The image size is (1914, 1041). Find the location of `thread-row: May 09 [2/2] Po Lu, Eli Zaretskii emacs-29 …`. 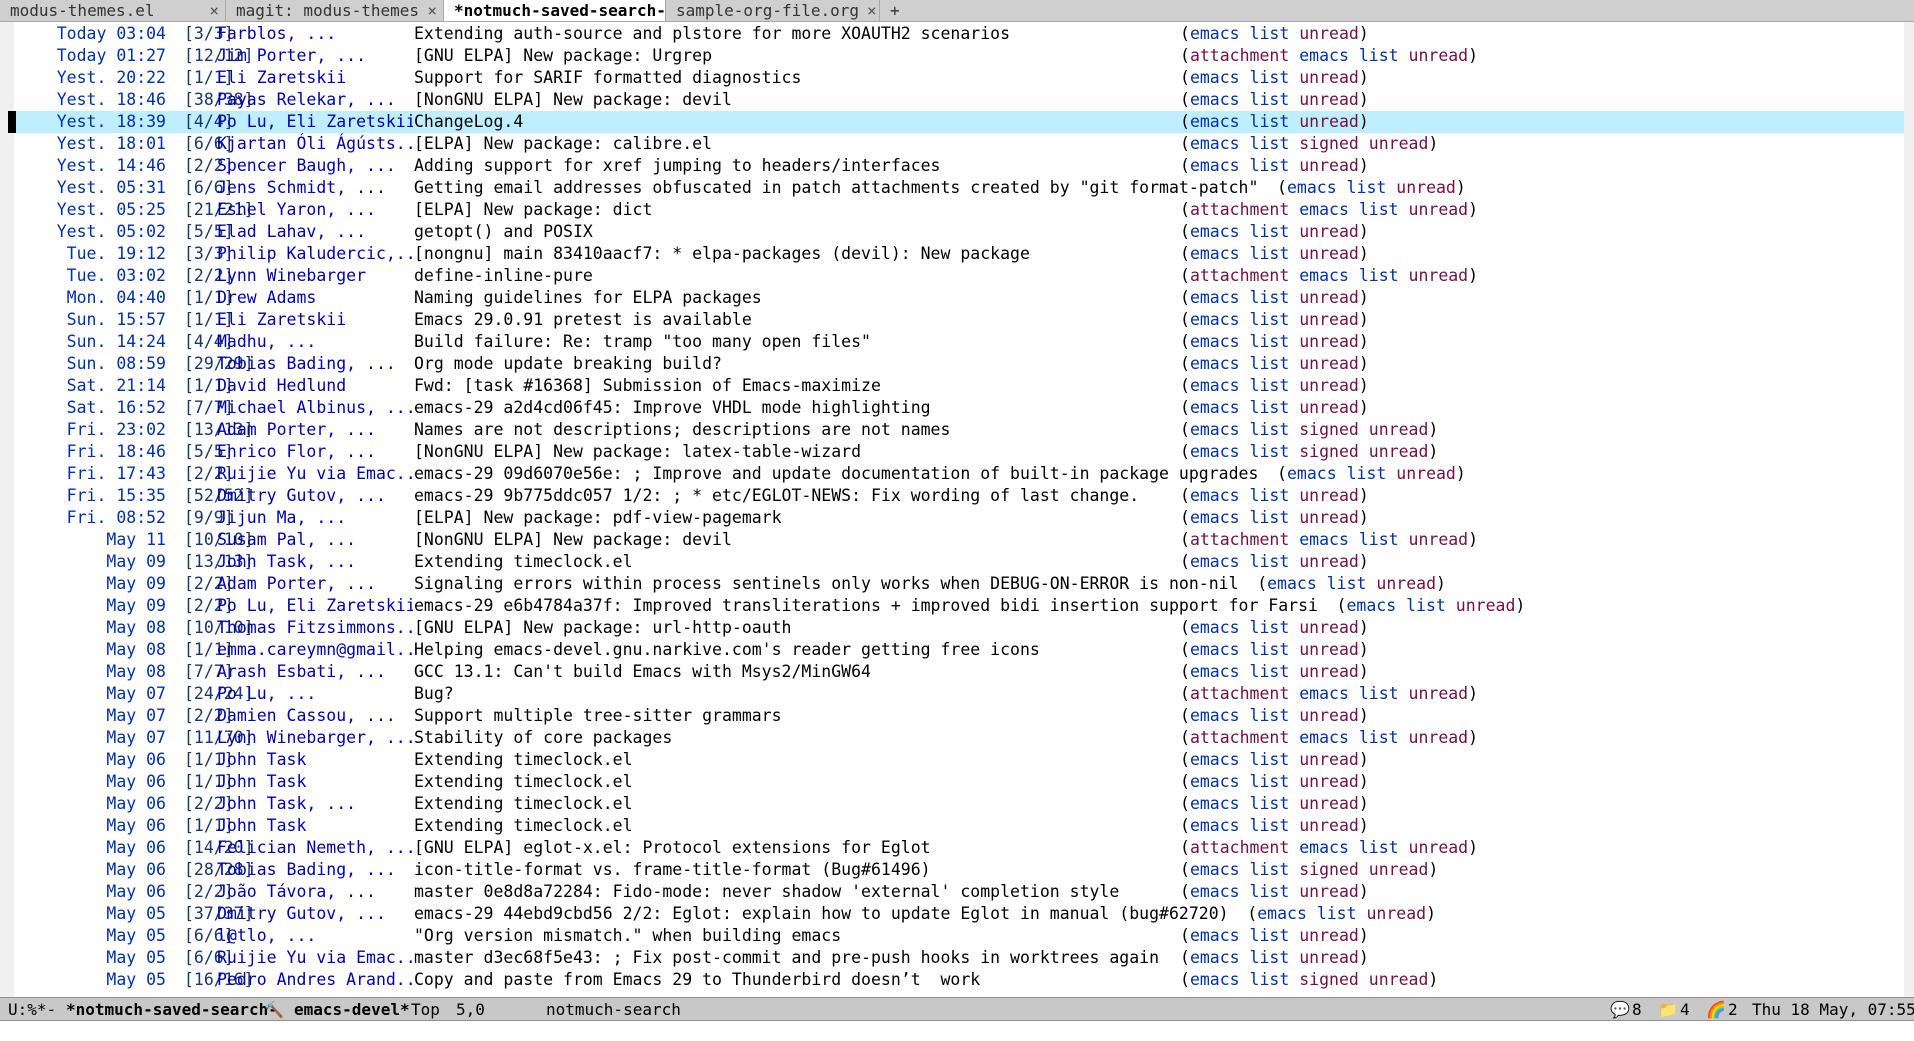

thread-row: May 09 [2/2] Po Lu, Eli Zaretskii emacs-29 … is located at coordinates (959, 606).